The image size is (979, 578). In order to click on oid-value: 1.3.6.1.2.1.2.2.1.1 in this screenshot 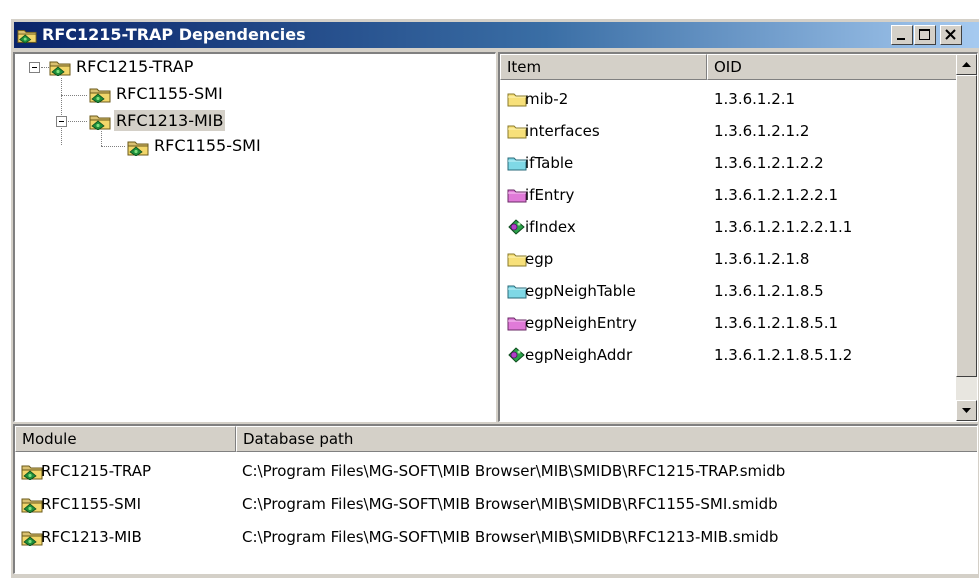, I will do `click(783, 227)`.